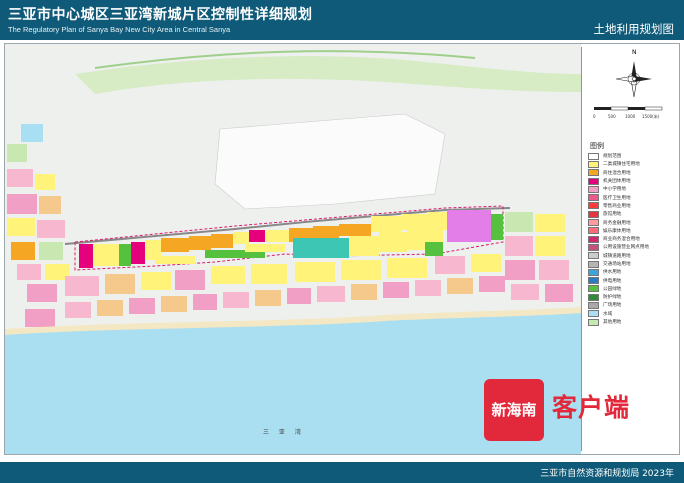 The image size is (684, 483). I want to click on legend-label: 医疗卫生用地, so click(617, 198).